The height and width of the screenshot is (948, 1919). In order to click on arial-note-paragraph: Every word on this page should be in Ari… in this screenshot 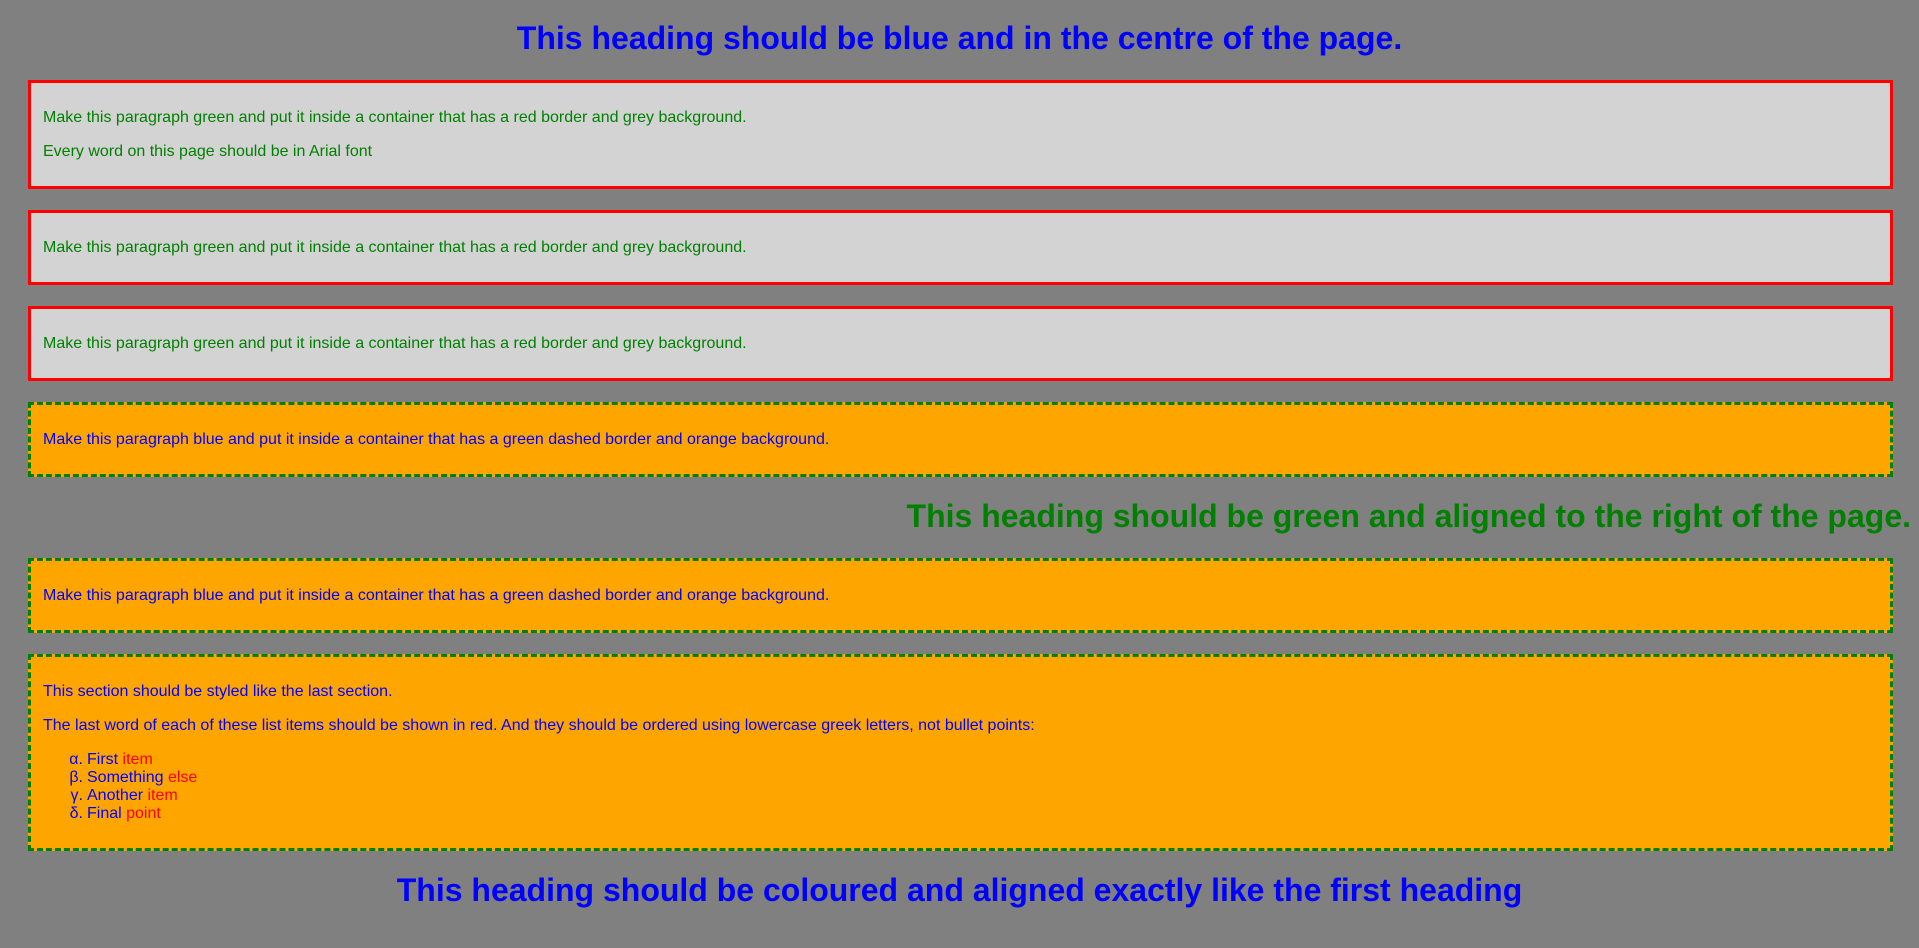, I will do `click(208, 151)`.